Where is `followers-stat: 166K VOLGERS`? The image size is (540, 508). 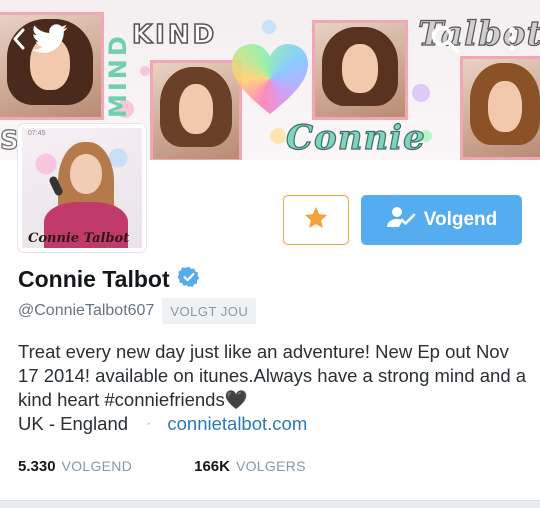 followers-stat: 166K VOLGERS is located at coordinates (250, 466).